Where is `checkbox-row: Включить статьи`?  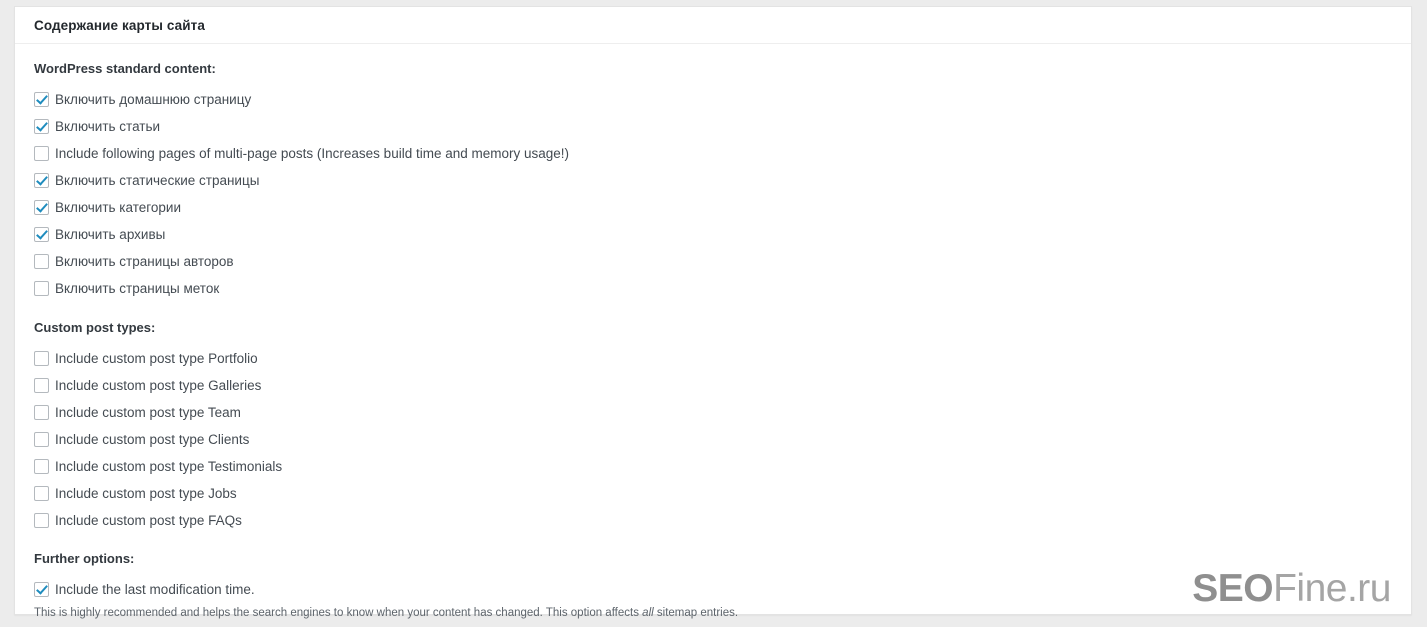 checkbox-row: Включить статьи is located at coordinates (722, 126).